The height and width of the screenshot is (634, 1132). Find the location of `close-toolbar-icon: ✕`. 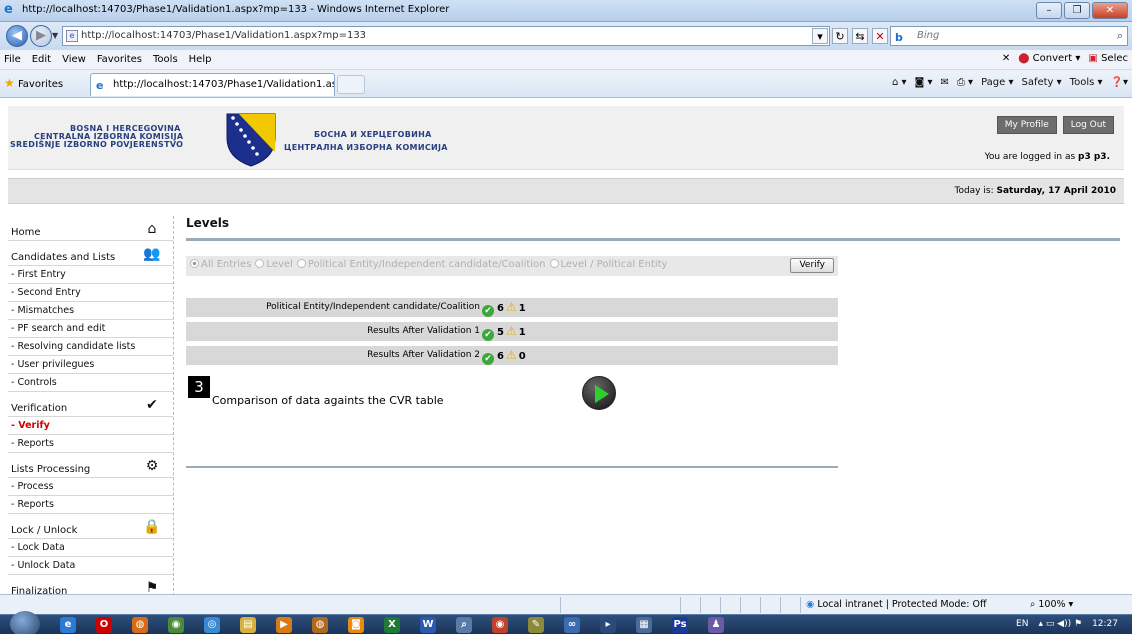

close-toolbar-icon: ✕ is located at coordinates (1006, 58).